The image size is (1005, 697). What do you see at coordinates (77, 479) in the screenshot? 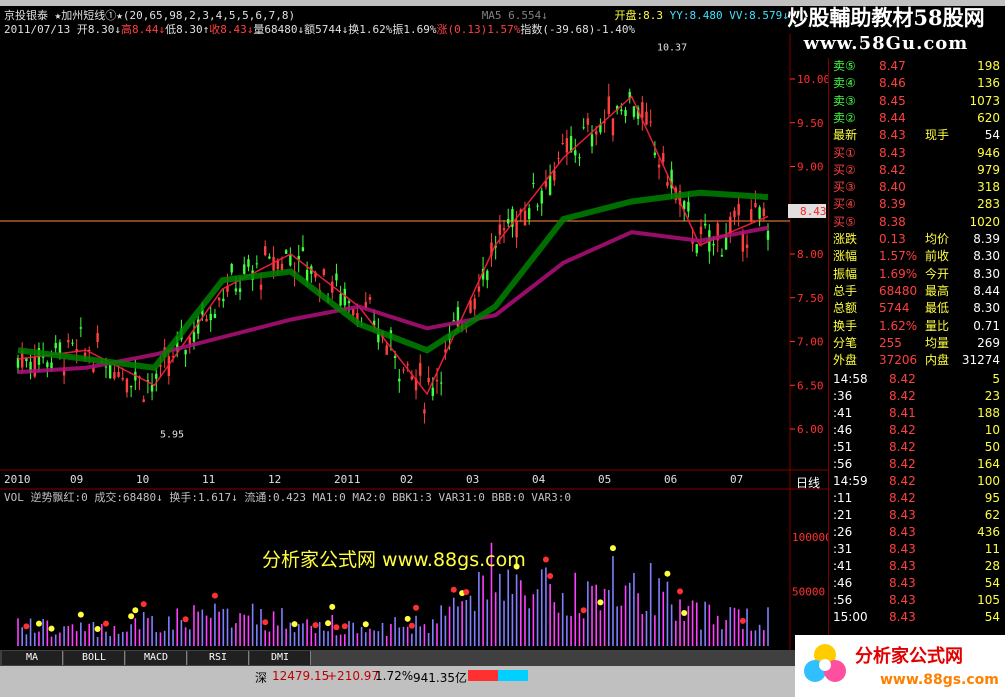
I see `date-axis-label: 09` at bounding box center [77, 479].